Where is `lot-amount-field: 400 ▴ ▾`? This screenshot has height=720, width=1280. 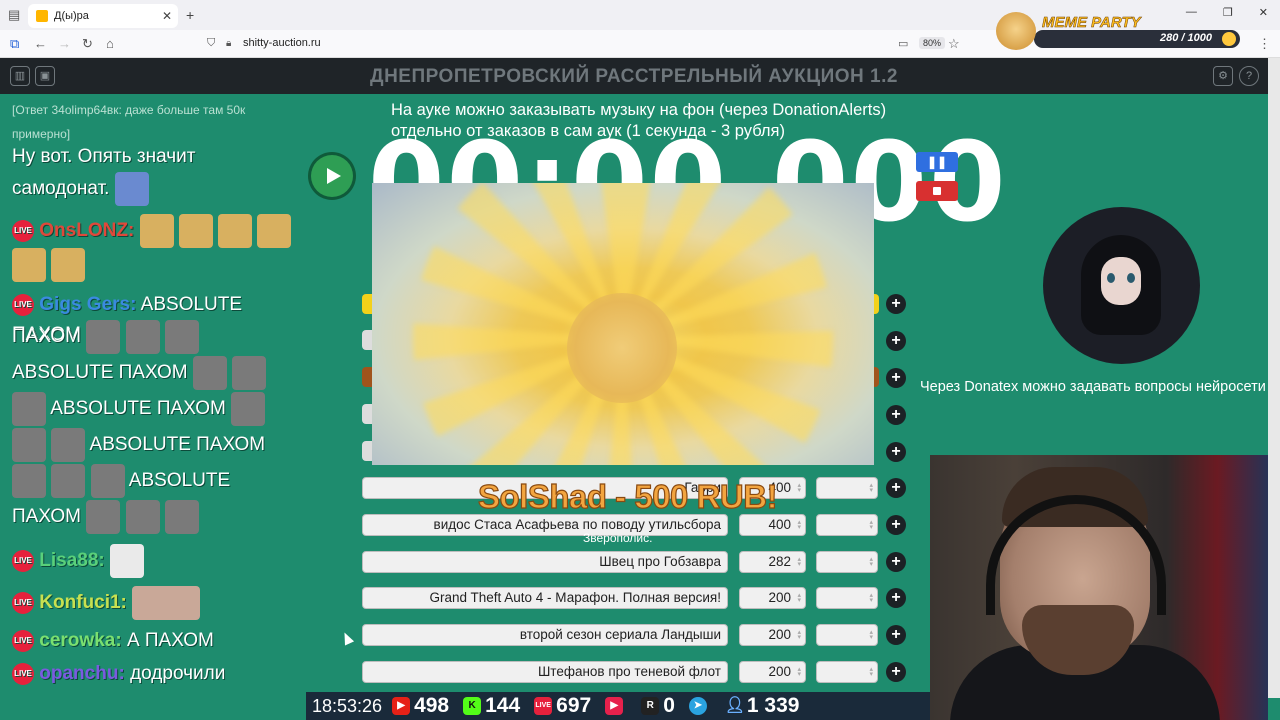
lot-amount-field: 400 ▴ ▾ is located at coordinates (772, 525).